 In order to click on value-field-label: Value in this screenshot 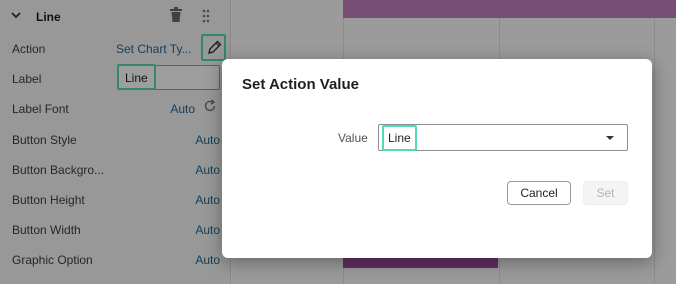, I will do `click(353, 138)`.